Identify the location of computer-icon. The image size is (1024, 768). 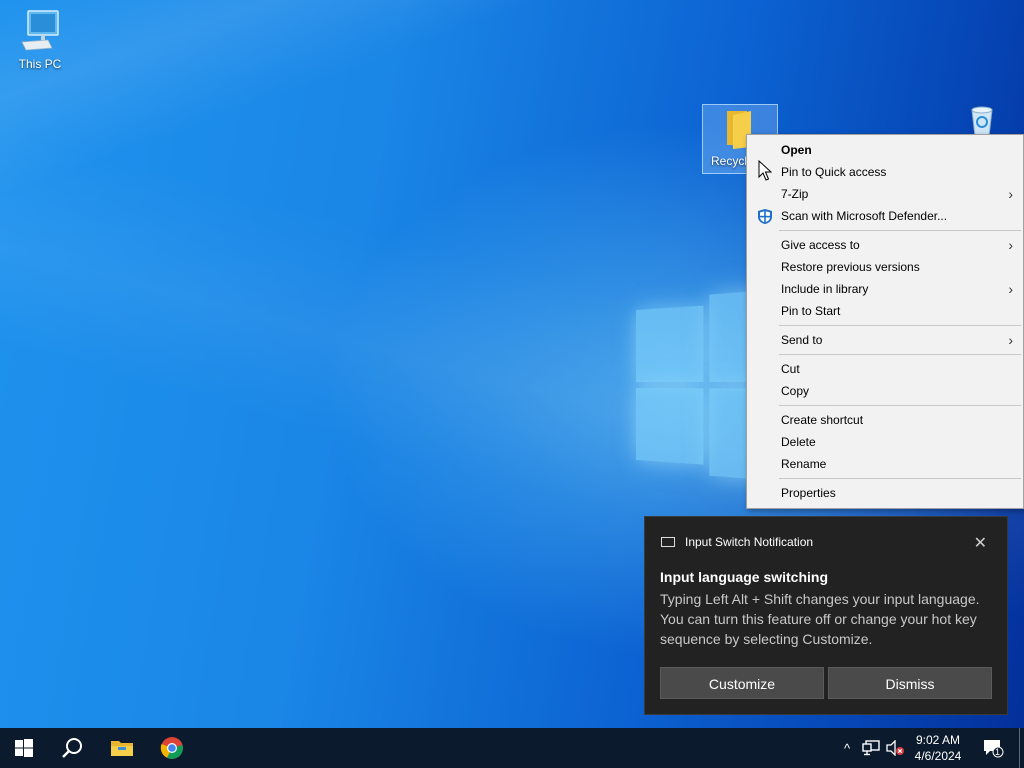
(40, 30).